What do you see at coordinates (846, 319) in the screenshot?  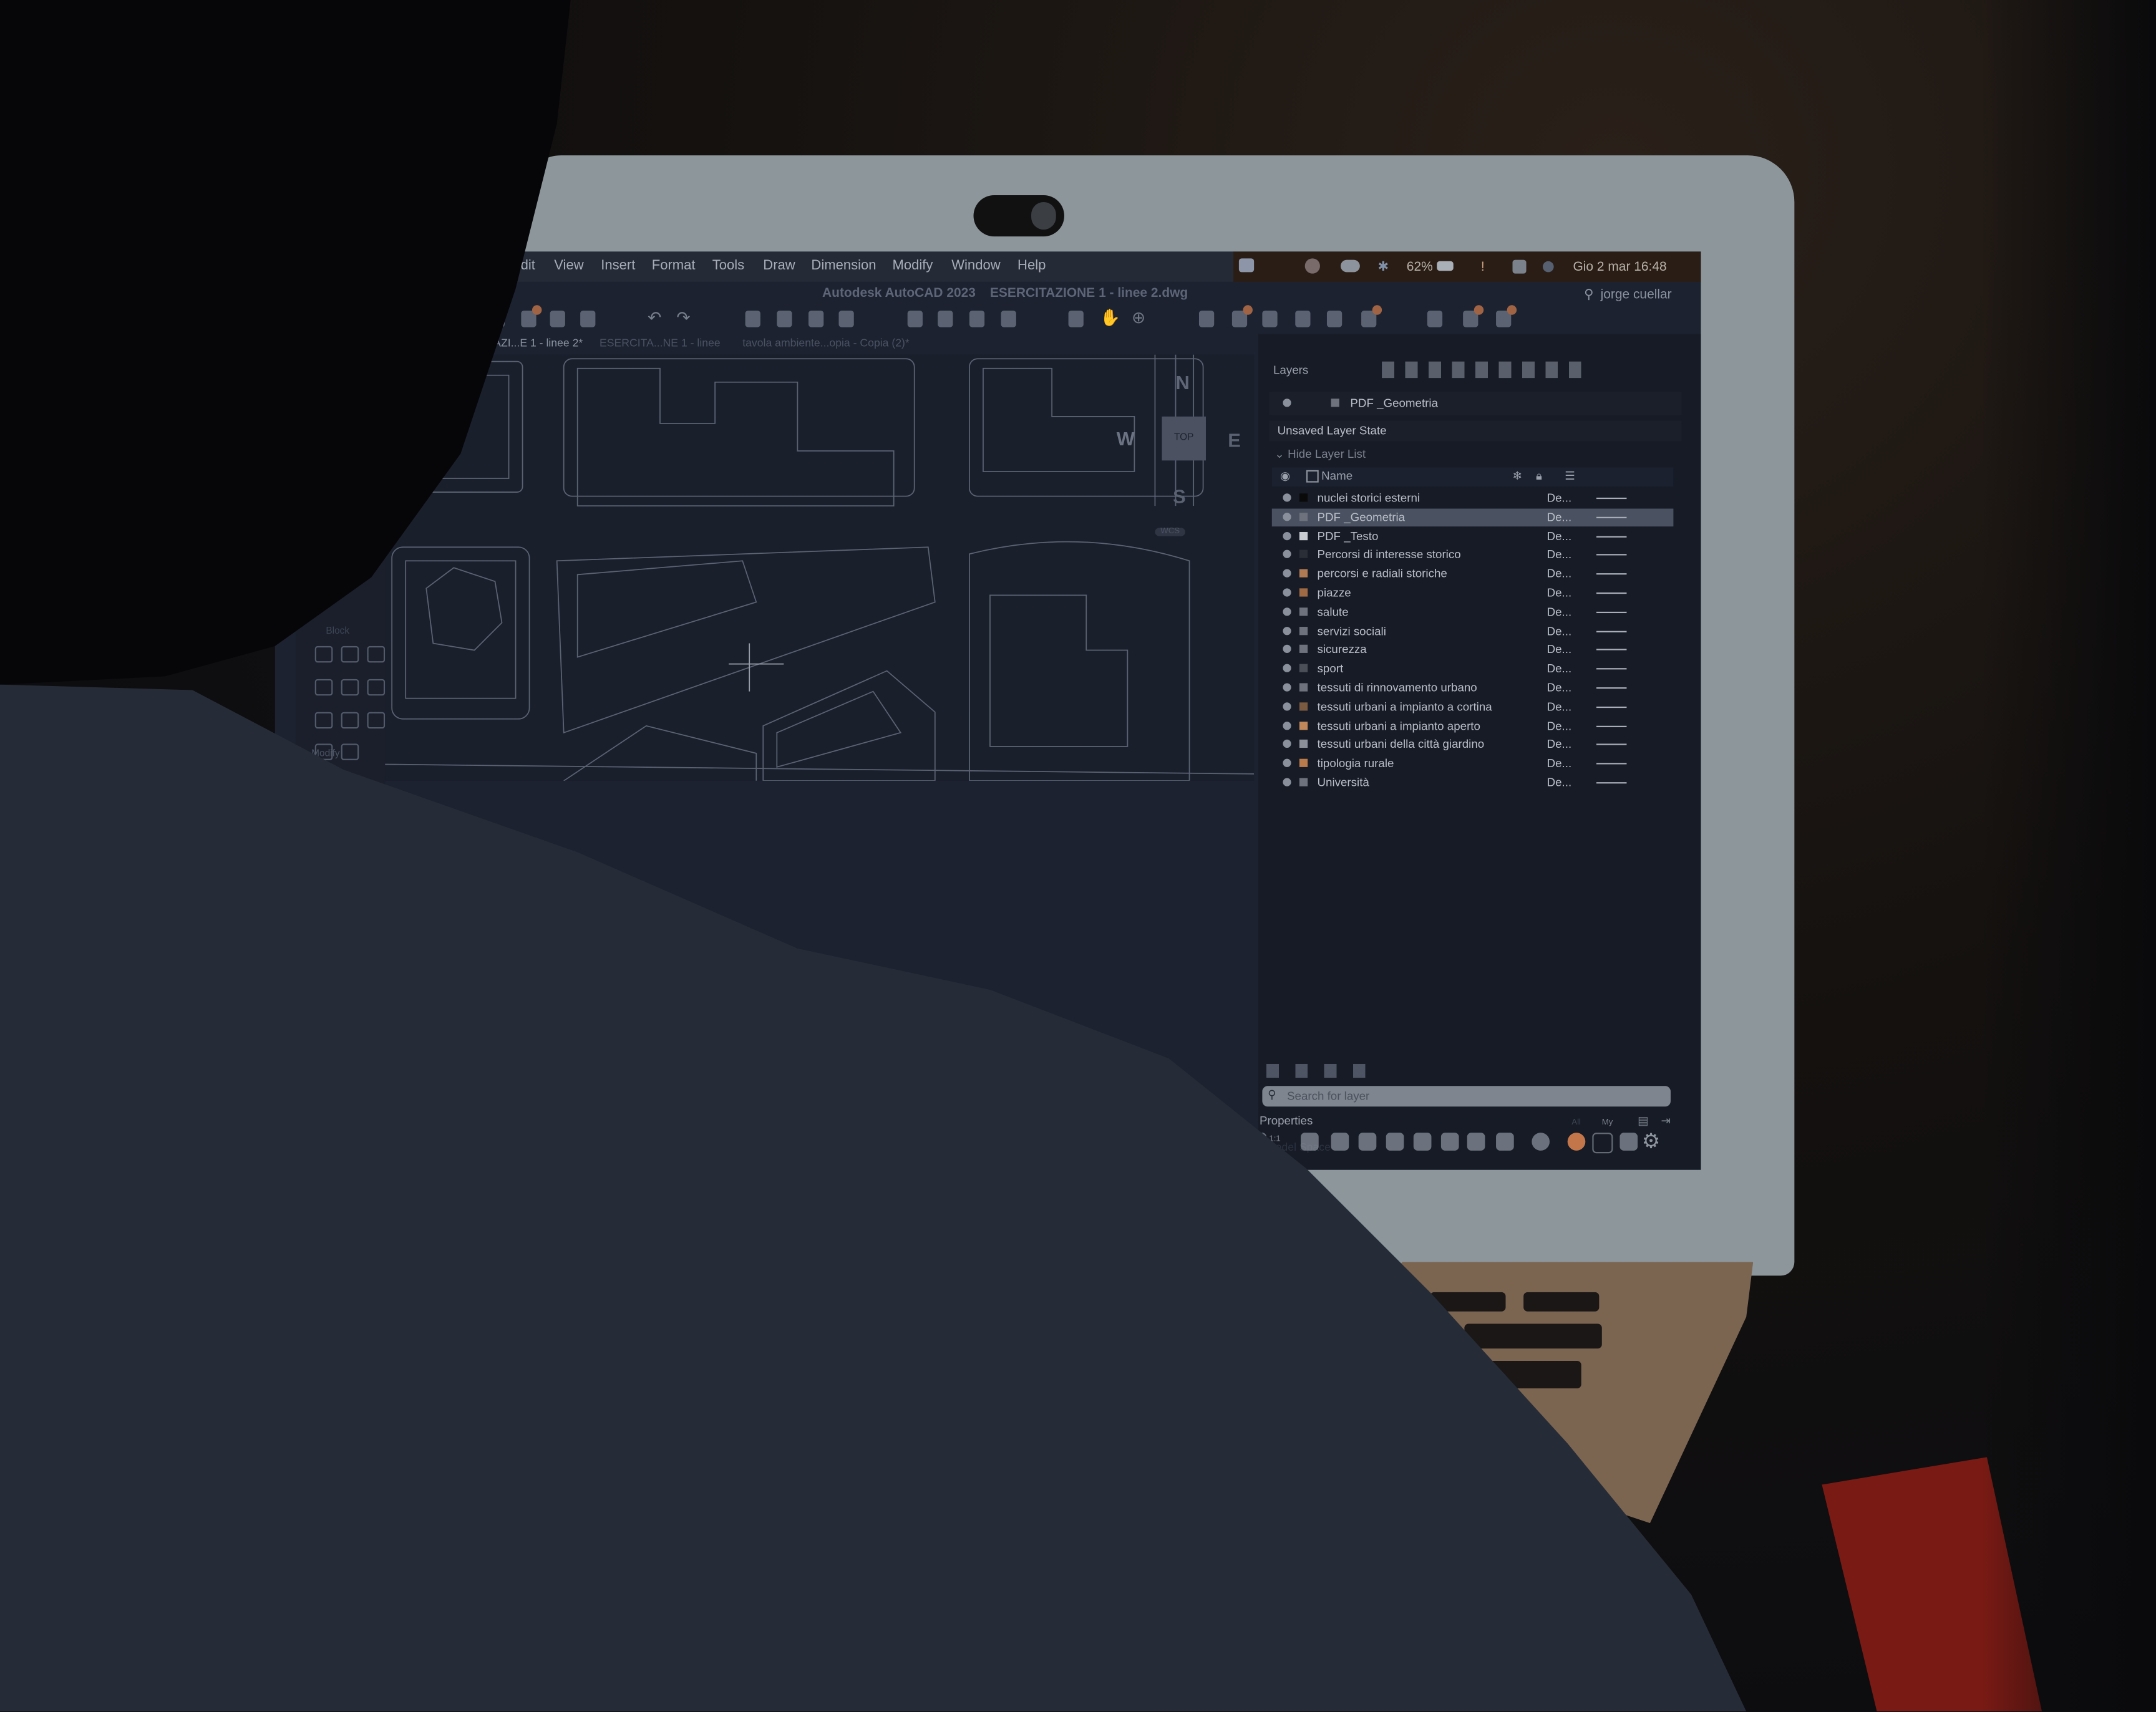 I see `export-icon` at bounding box center [846, 319].